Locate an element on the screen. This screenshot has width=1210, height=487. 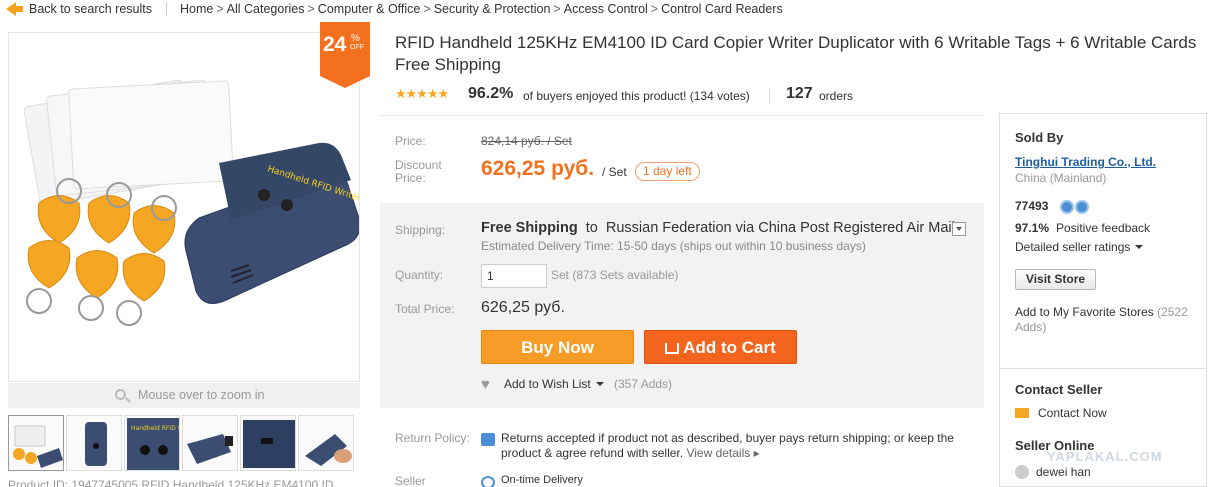
crumb-security: Security & Protection is located at coordinates (492, 9).